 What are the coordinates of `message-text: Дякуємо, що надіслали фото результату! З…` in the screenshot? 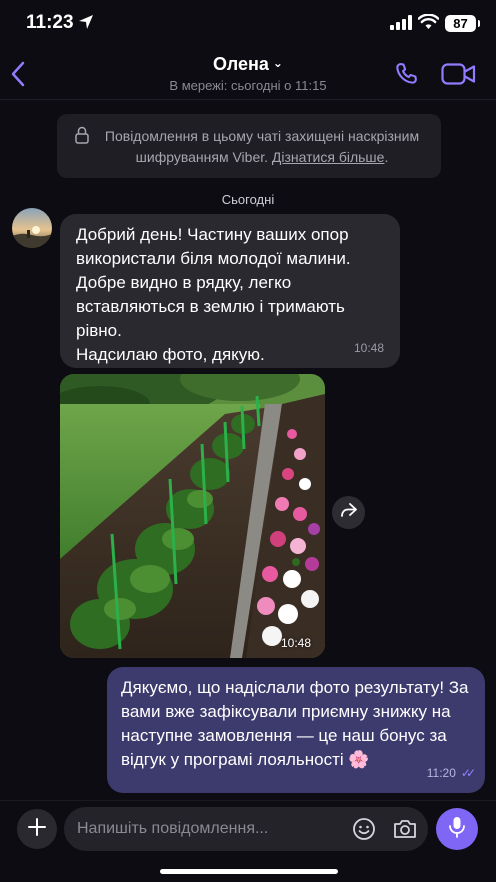 It's located at (295, 723).